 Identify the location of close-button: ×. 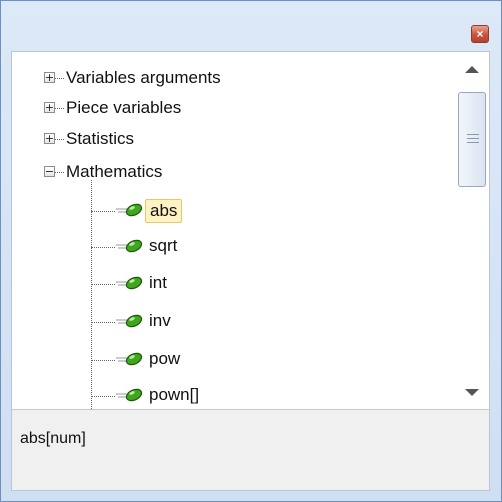
(480, 34).